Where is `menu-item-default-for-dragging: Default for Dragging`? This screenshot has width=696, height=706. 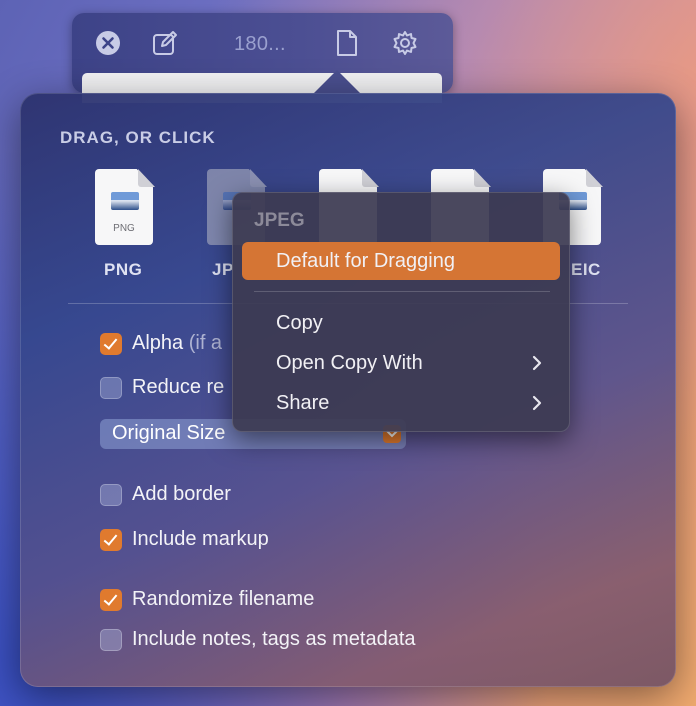
menu-item-default-for-dragging: Default for Dragging is located at coordinates (401, 261).